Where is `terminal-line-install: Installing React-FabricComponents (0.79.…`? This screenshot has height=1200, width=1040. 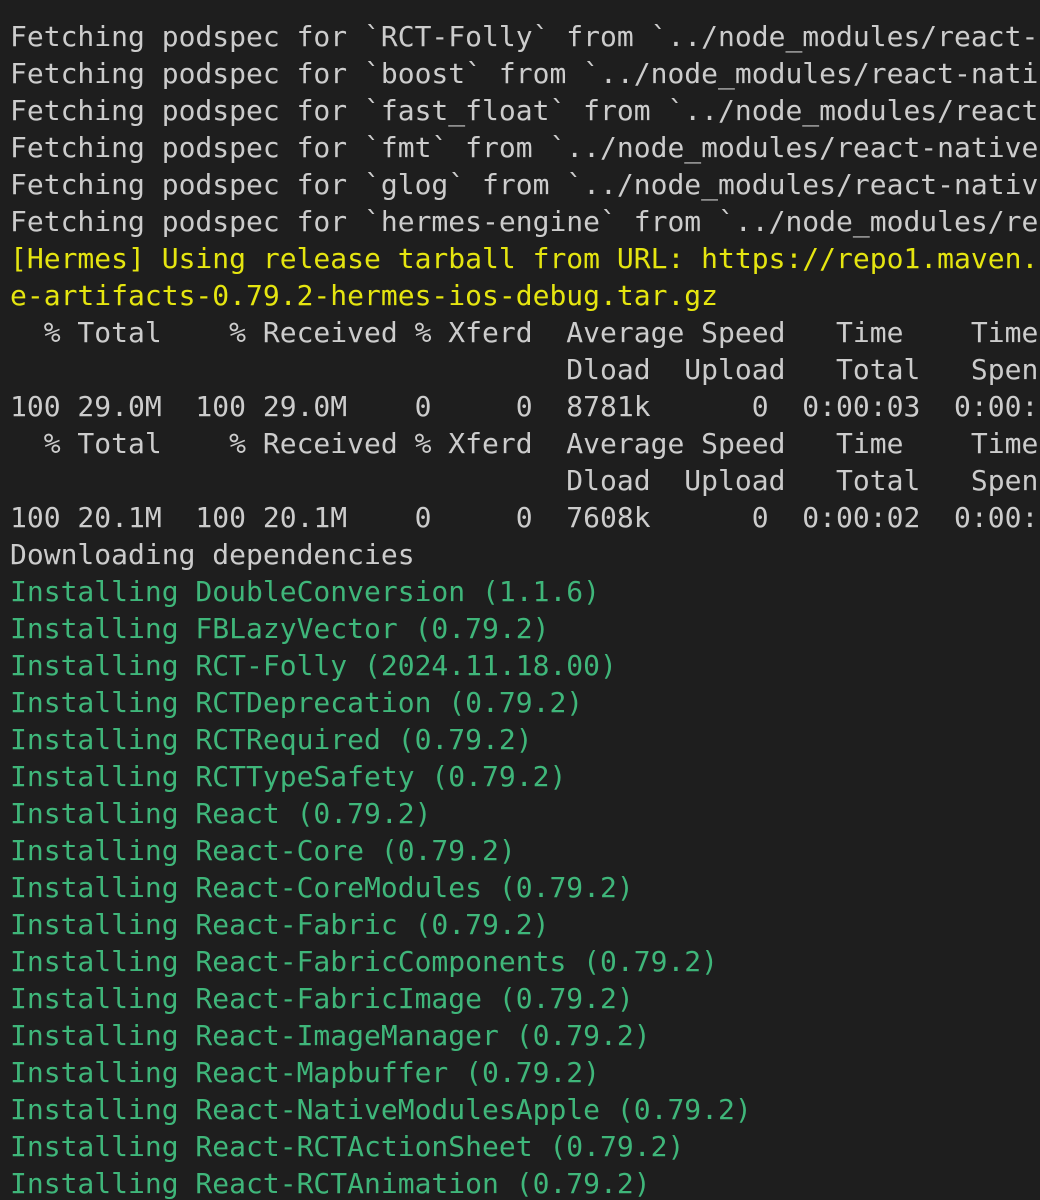
terminal-line-install: Installing React-FabricComponents (0.79.… is located at coordinates (364, 961).